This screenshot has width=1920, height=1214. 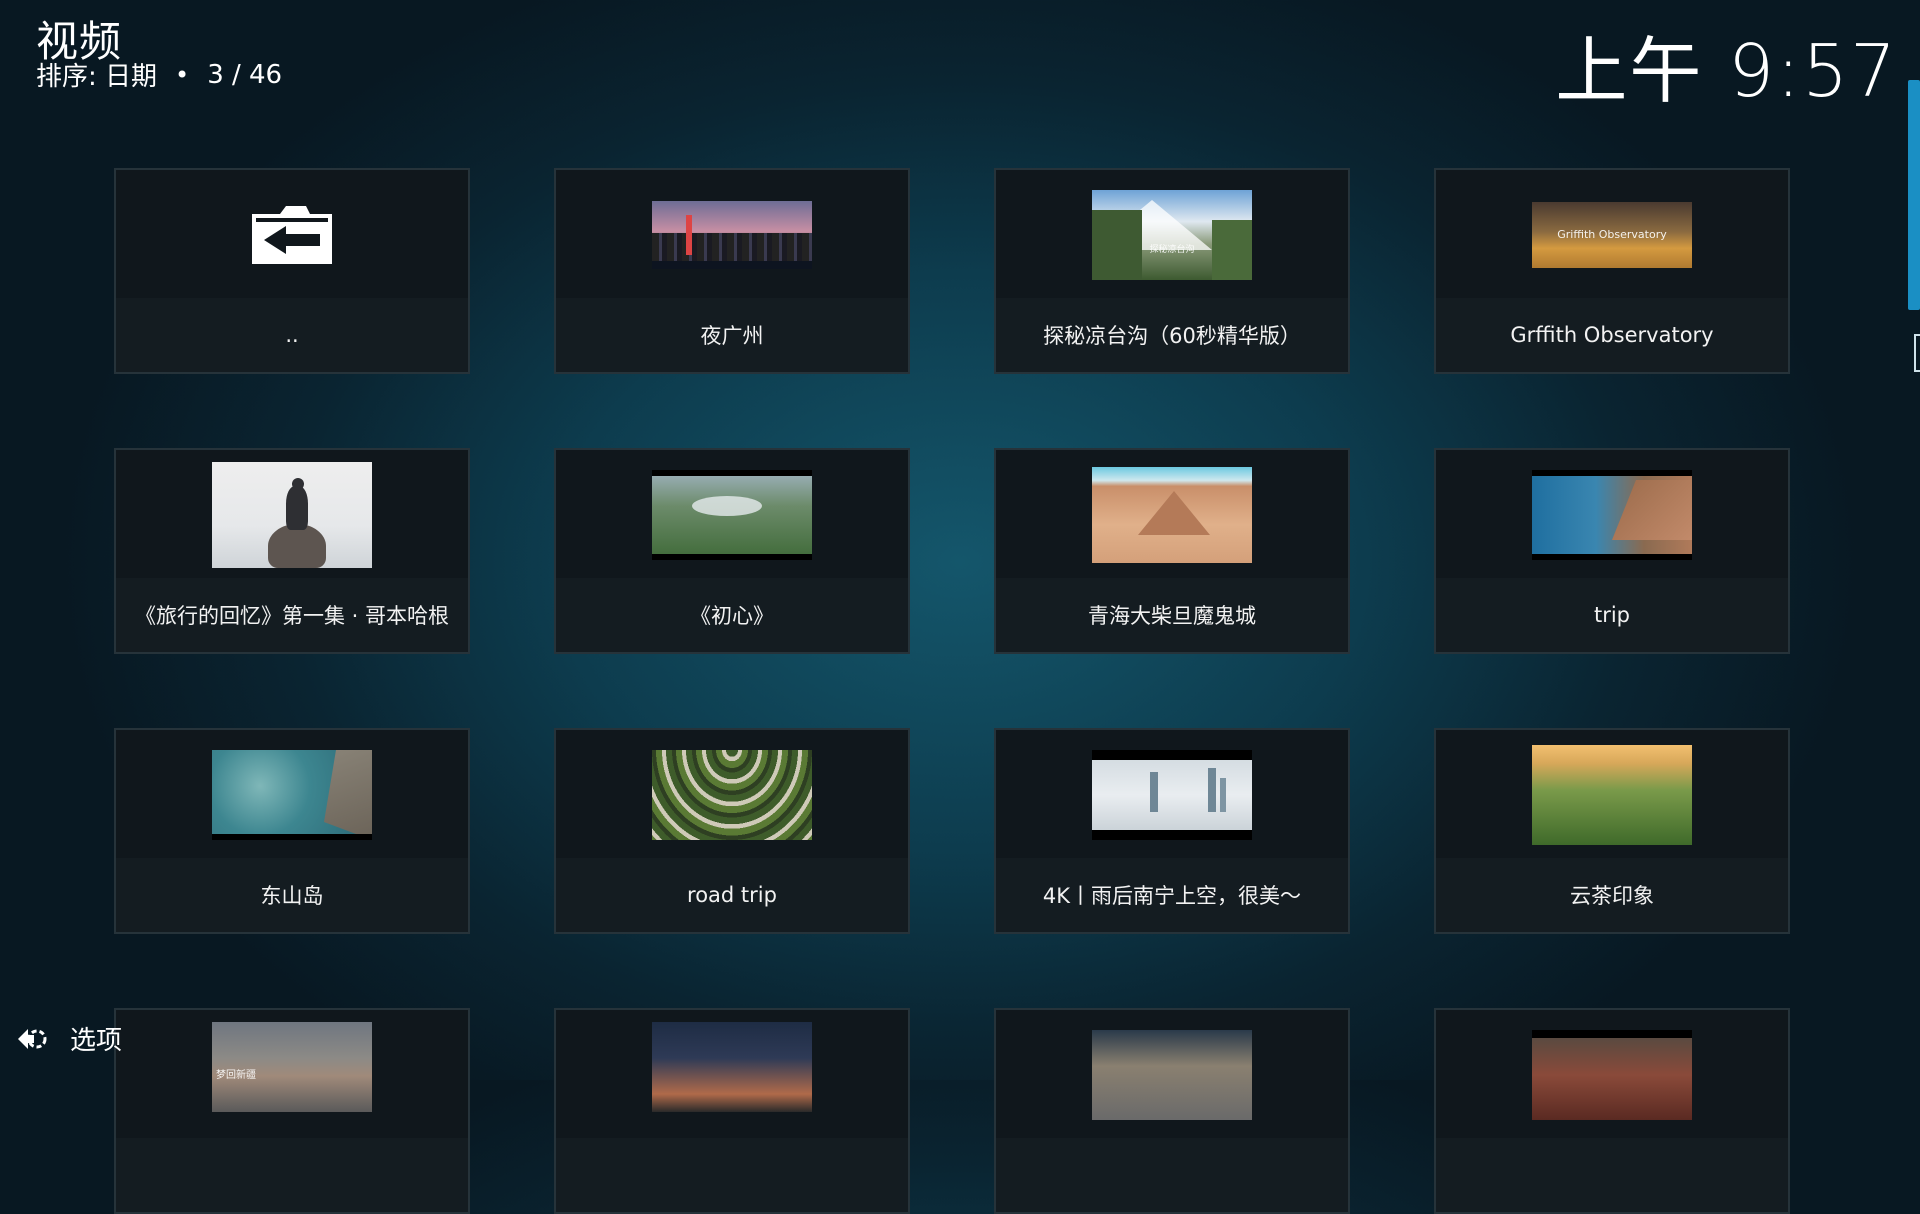 What do you see at coordinates (292, 335) in the screenshot?
I see `tile-label: ..` at bounding box center [292, 335].